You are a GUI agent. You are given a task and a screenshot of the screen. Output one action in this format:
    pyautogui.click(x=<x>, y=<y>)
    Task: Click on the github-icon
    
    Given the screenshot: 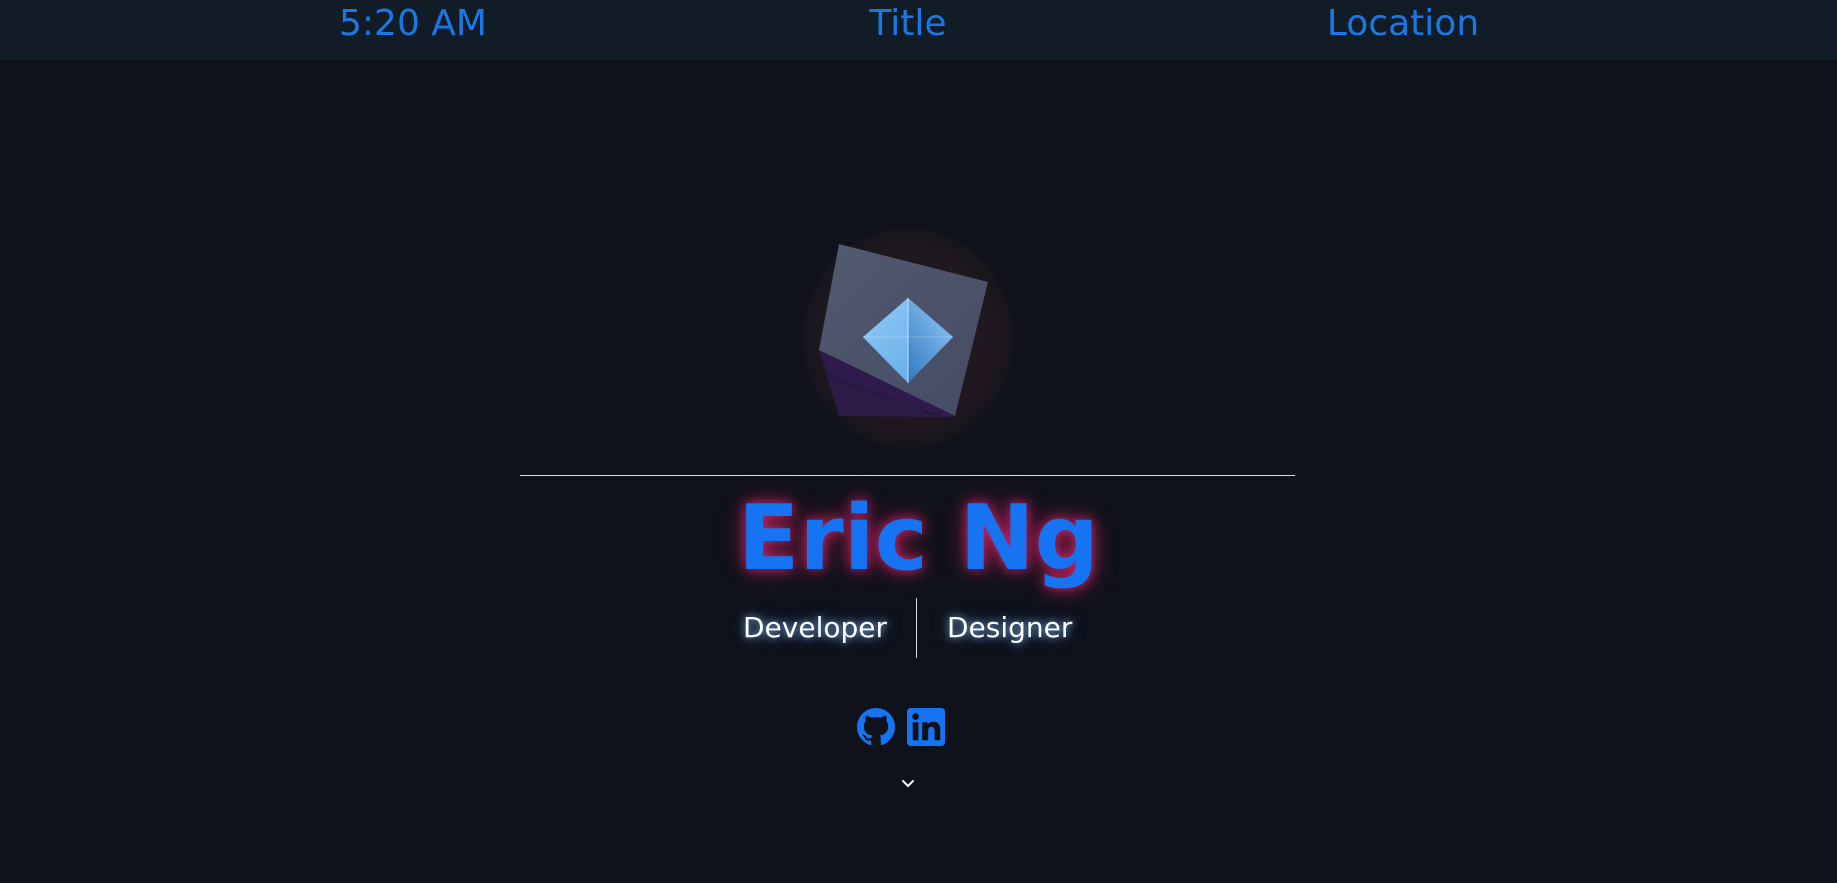 What is the action you would take?
    pyautogui.click(x=876, y=727)
    